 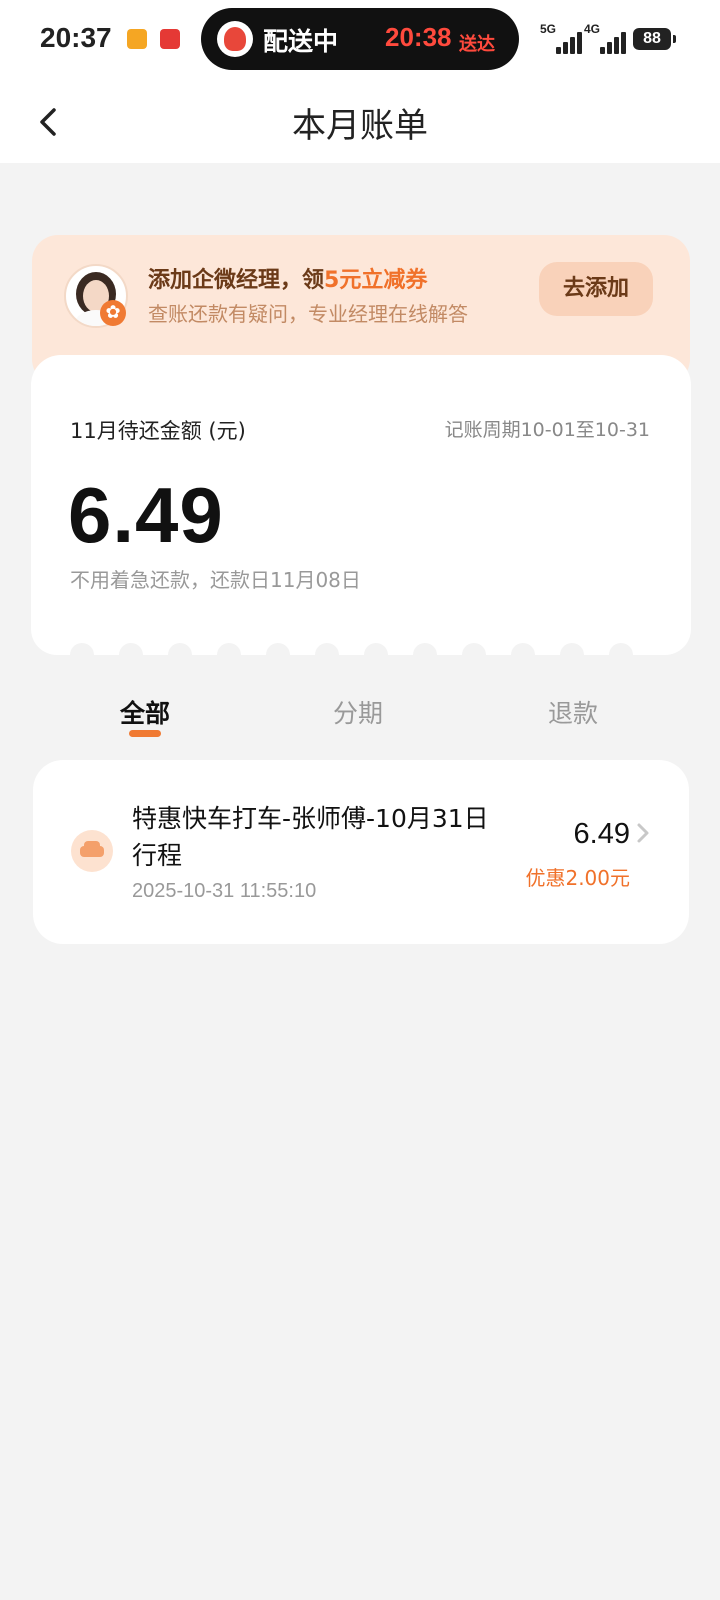 I want to click on tab-installment: 分期, so click(x=358, y=712).